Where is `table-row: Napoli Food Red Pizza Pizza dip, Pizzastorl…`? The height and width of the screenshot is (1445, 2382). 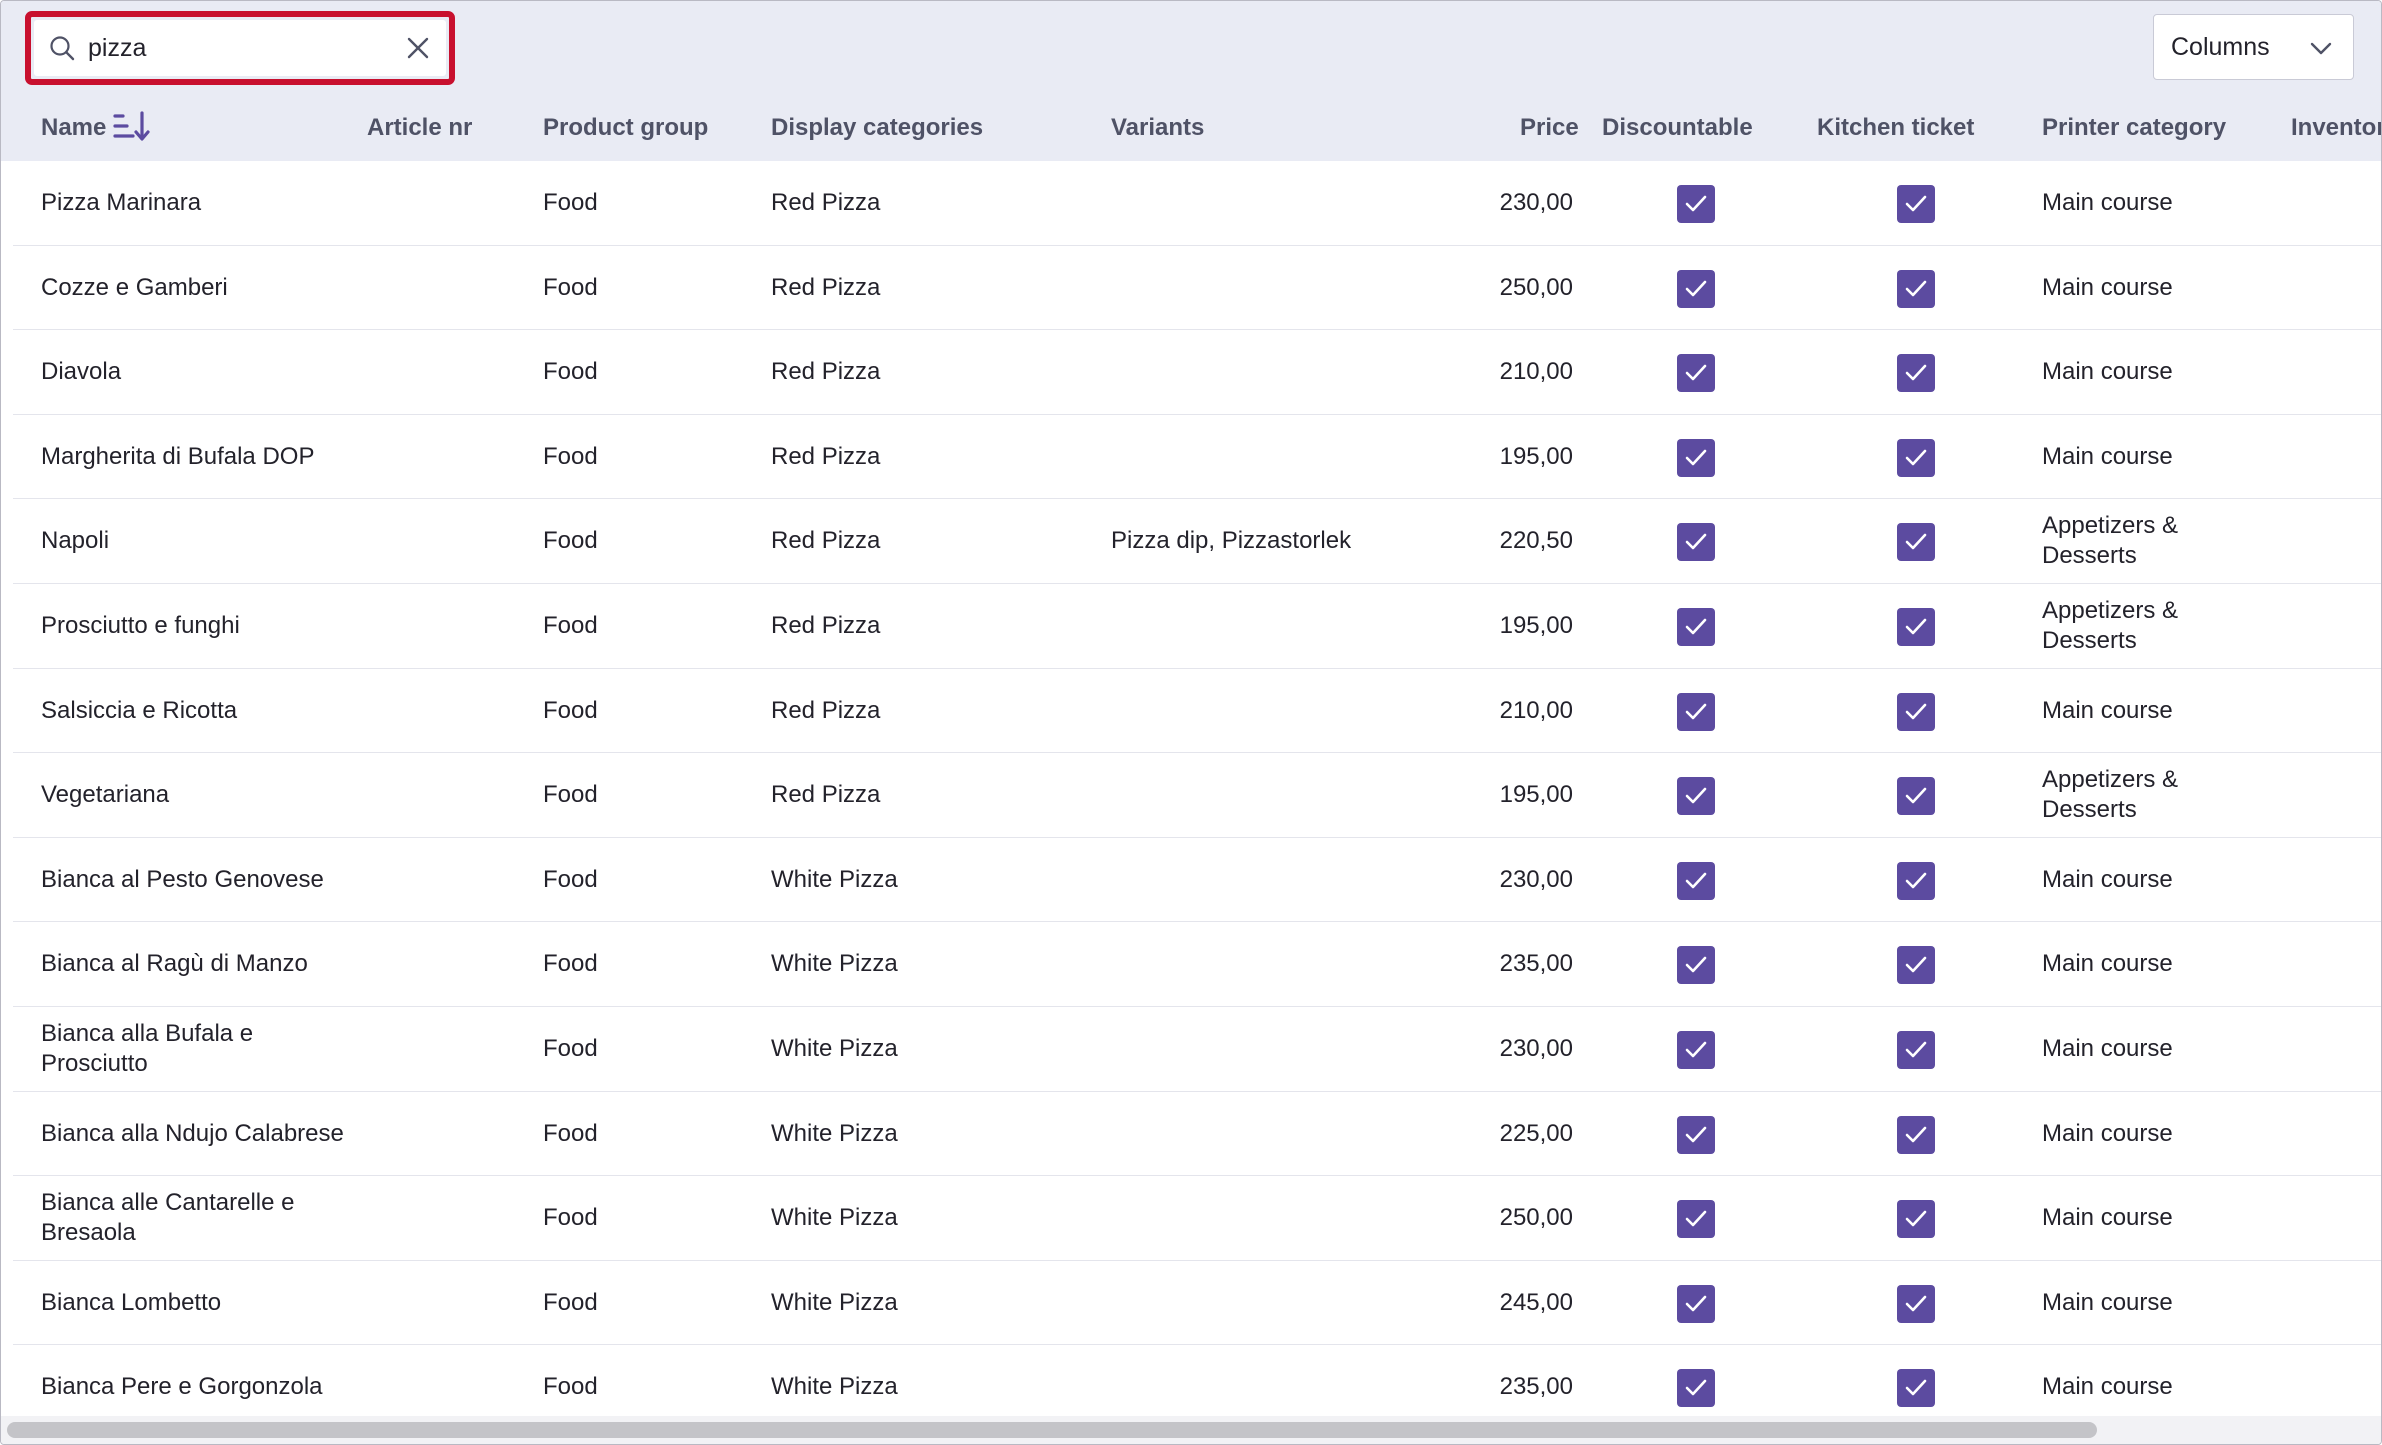 table-row: Napoli Food Red Pizza Pizza dip, Pizzastorl… is located at coordinates (1197, 541).